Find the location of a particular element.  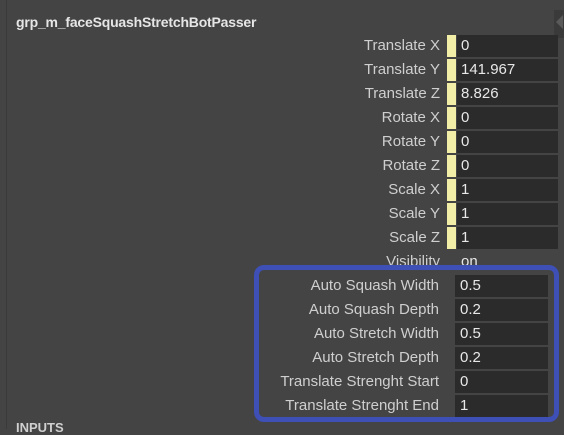

attribute-row-translate-x: Translate X 0 is located at coordinates (282, 46).